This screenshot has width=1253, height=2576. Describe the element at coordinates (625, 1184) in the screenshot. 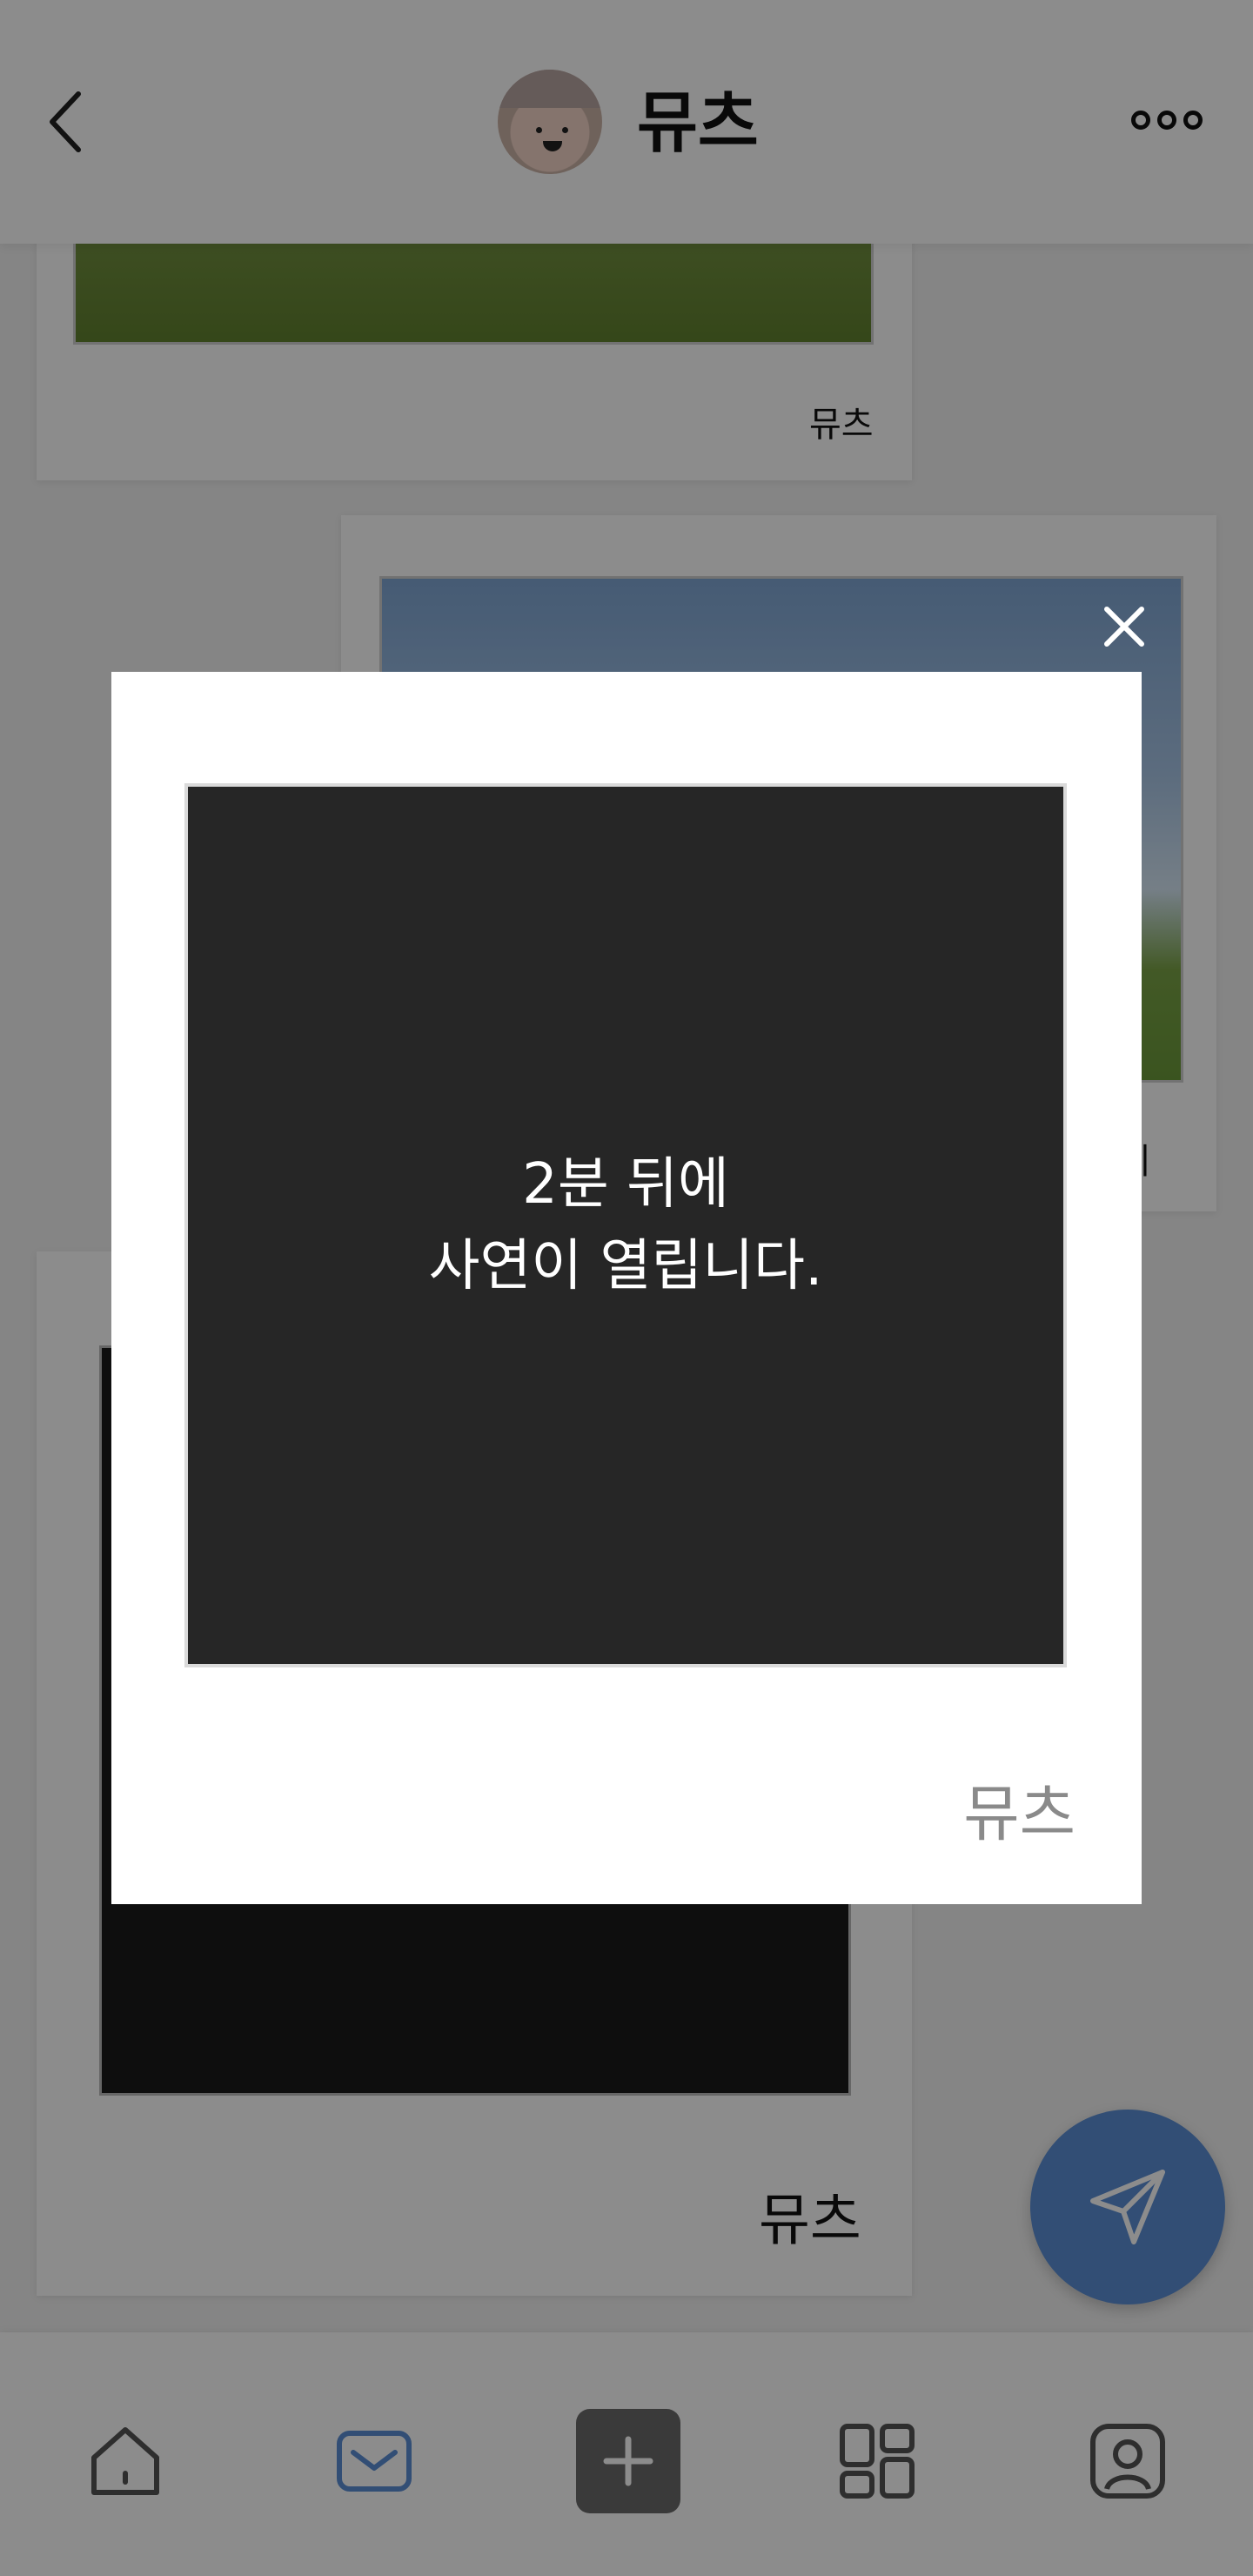

I see `unlock-message-line1: 2분 뒤에` at that location.